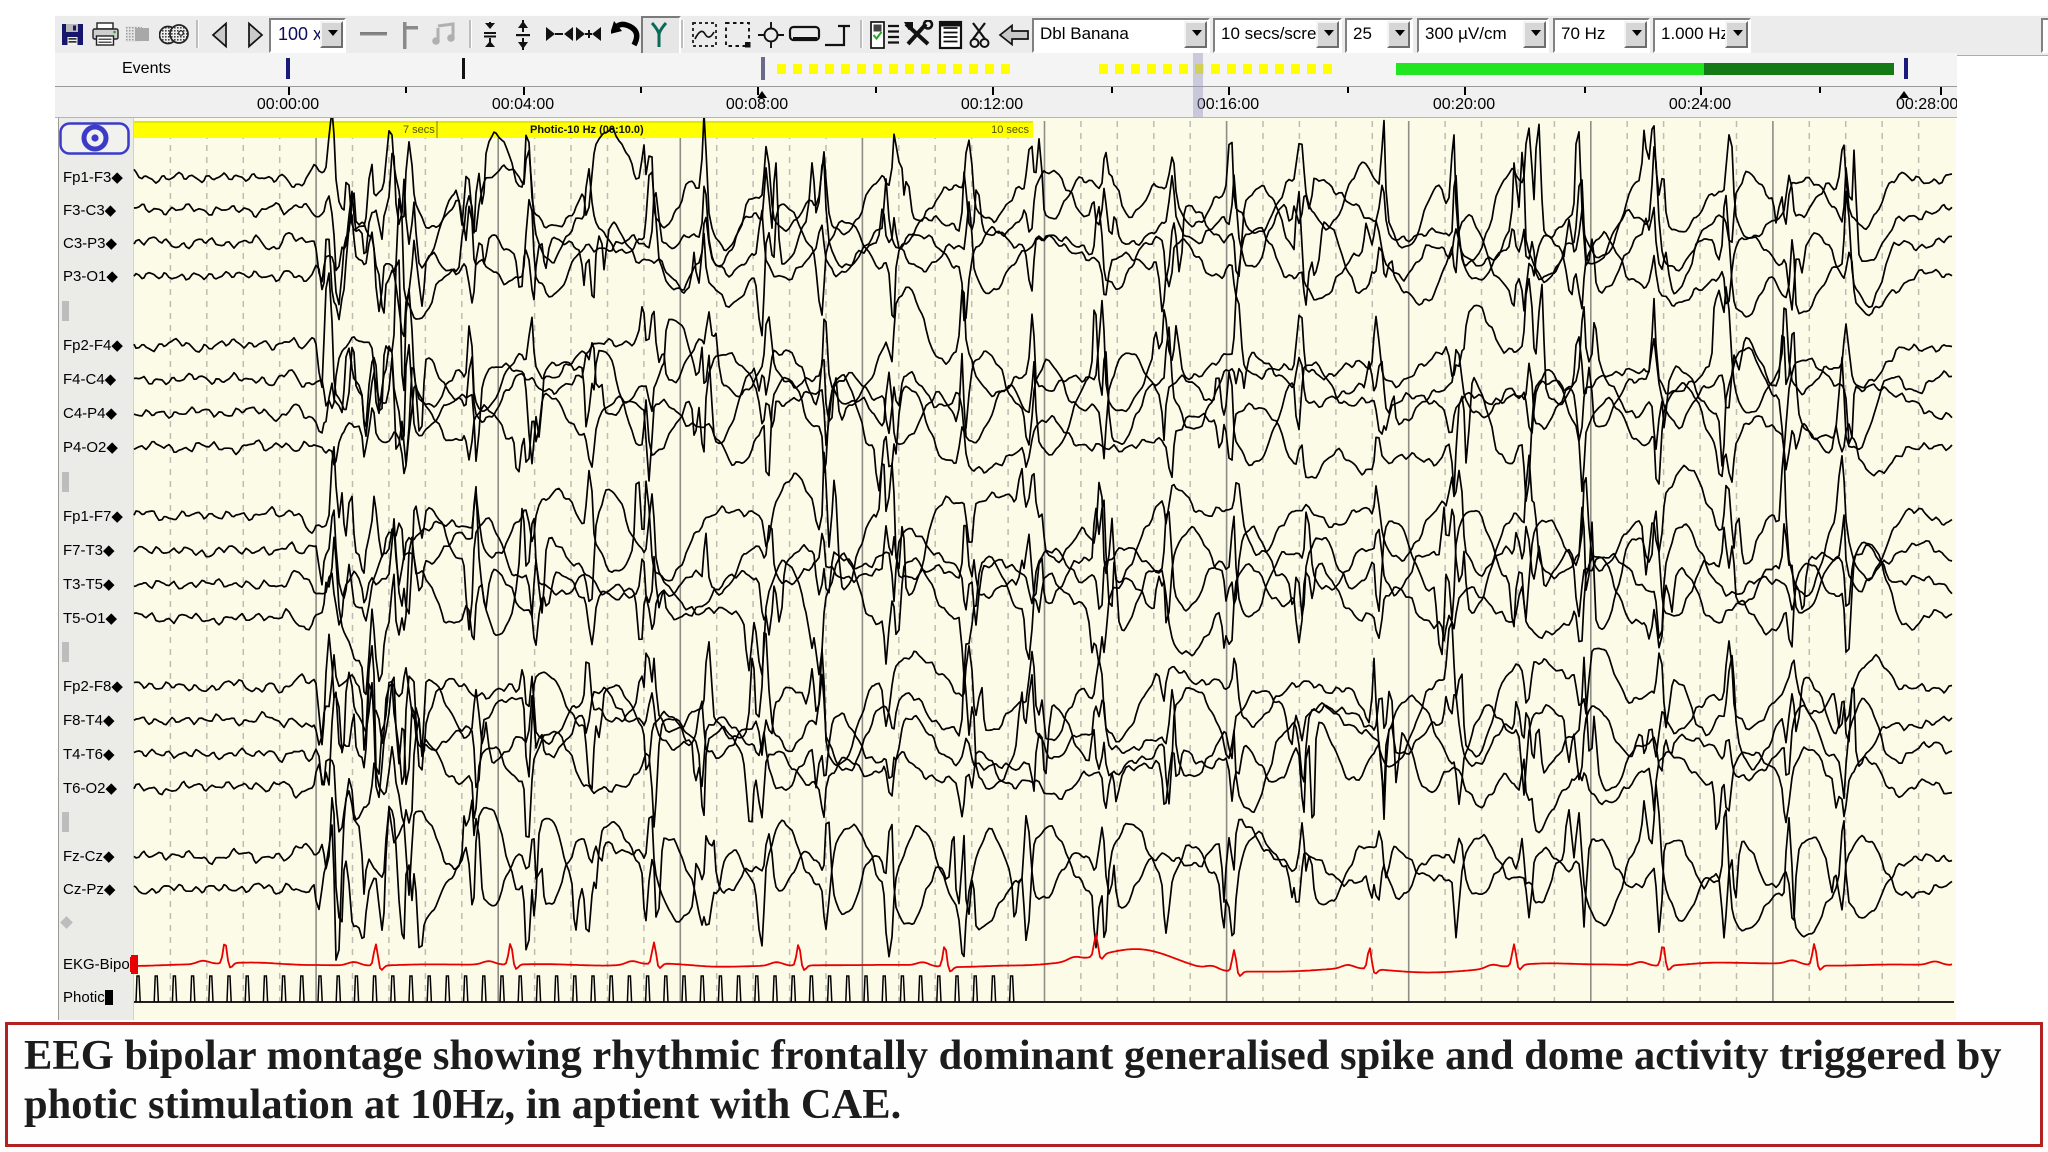  Describe the element at coordinates (1010, 130) in the screenshot. I see `svg-text: 10 secs` at that location.